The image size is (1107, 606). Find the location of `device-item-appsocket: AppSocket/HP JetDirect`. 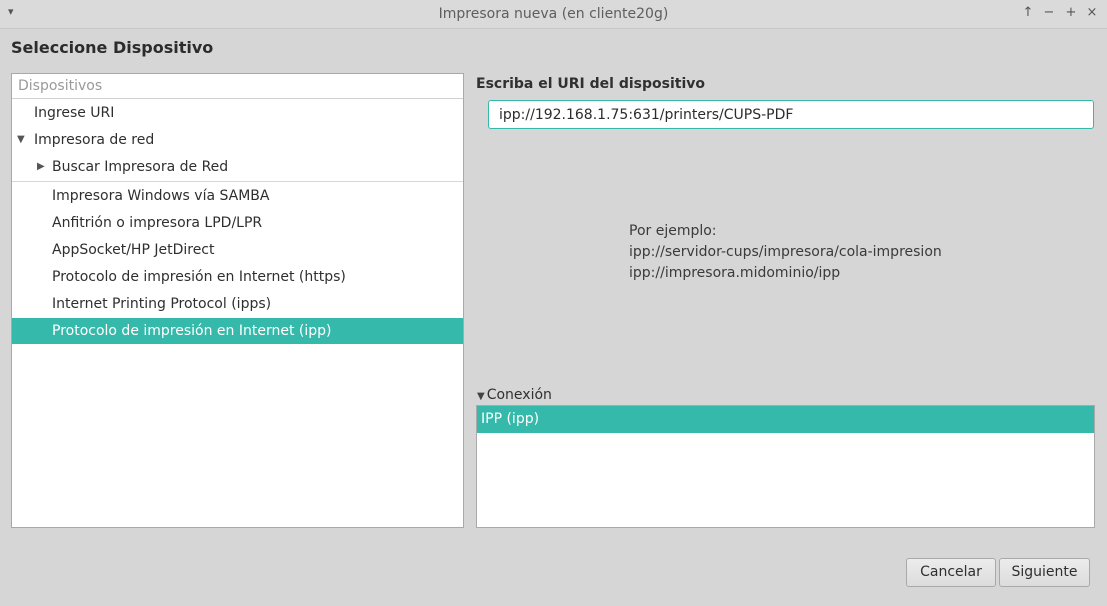

device-item-appsocket: AppSocket/HP JetDirect is located at coordinates (237, 250).